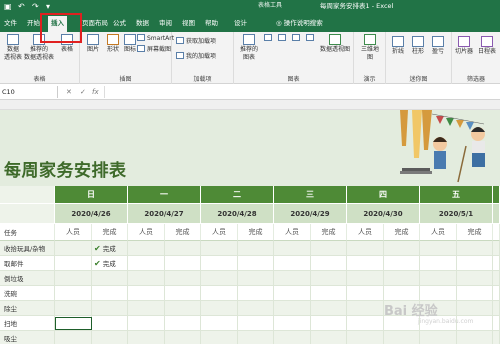  What do you see at coordinates (27, 263) in the screenshot?
I see `task-name-cell: 取邮件` at bounding box center [27, 263].